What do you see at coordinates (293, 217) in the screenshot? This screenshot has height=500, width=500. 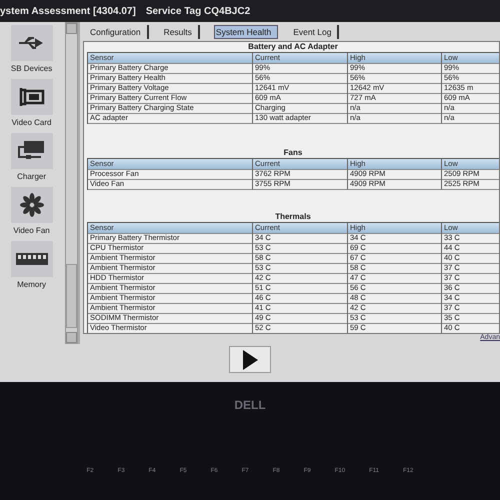 I see `section-title: Thermals` at bounding box center [293, 217].